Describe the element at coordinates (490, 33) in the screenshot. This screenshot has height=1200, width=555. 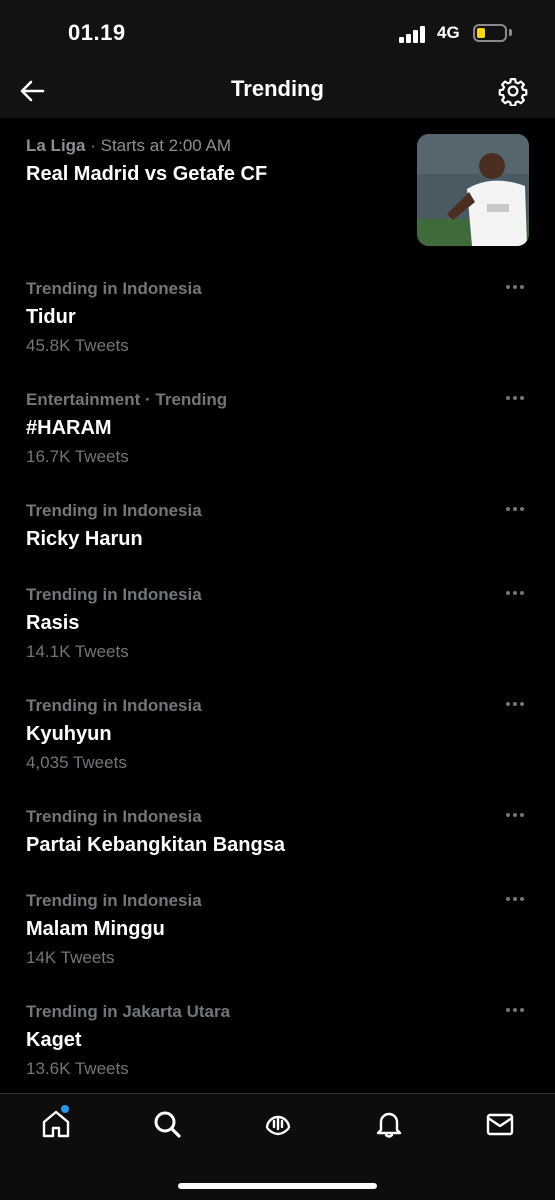
I see `battery-icon` at that location.